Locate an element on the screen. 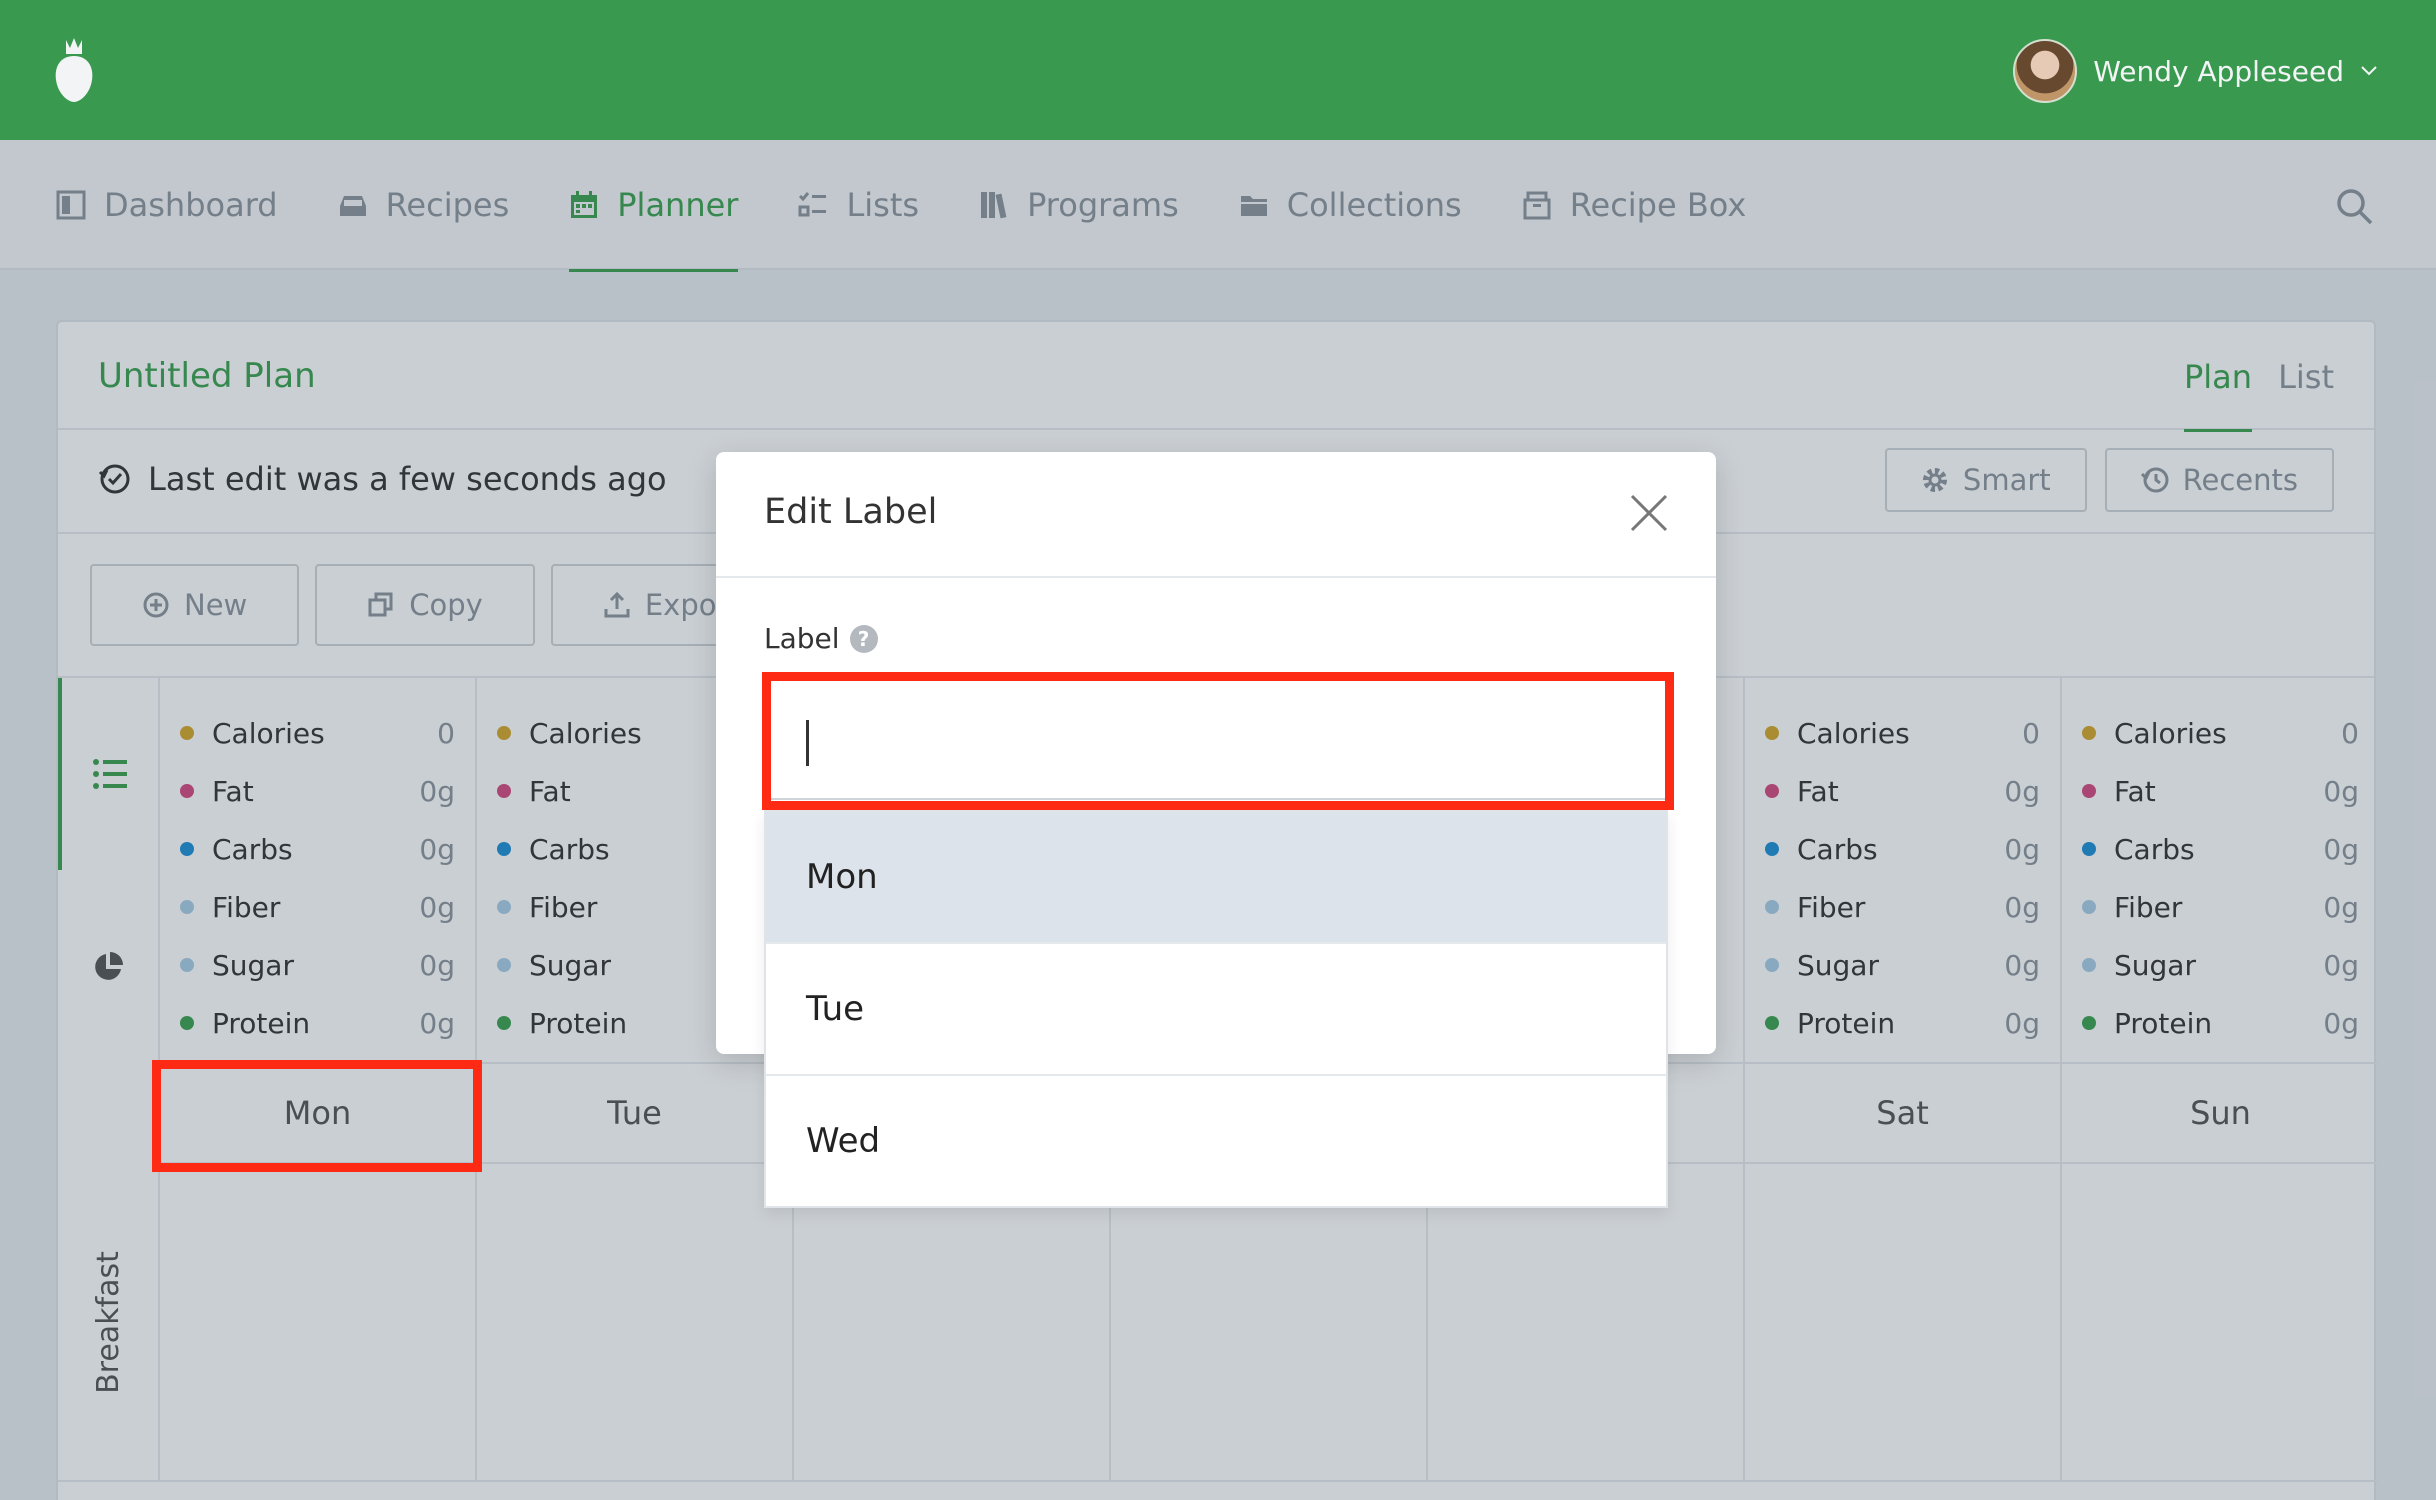  help-icon: ? is located at coordinates (863, 638).